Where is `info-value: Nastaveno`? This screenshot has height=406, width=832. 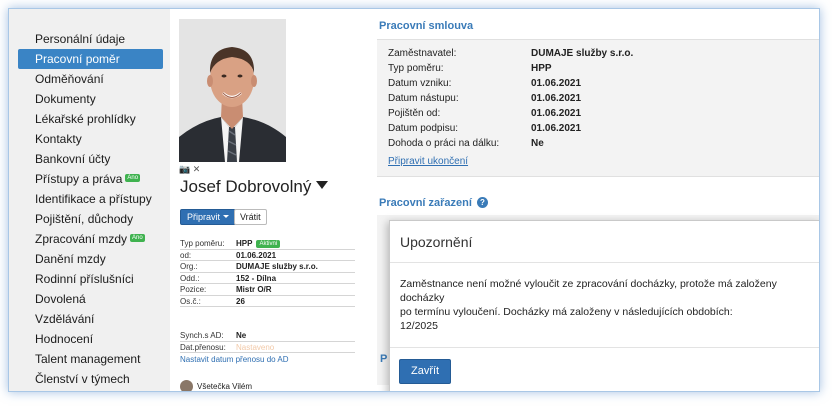 info-value: Nastaveno is located at coordinates (255, 347).